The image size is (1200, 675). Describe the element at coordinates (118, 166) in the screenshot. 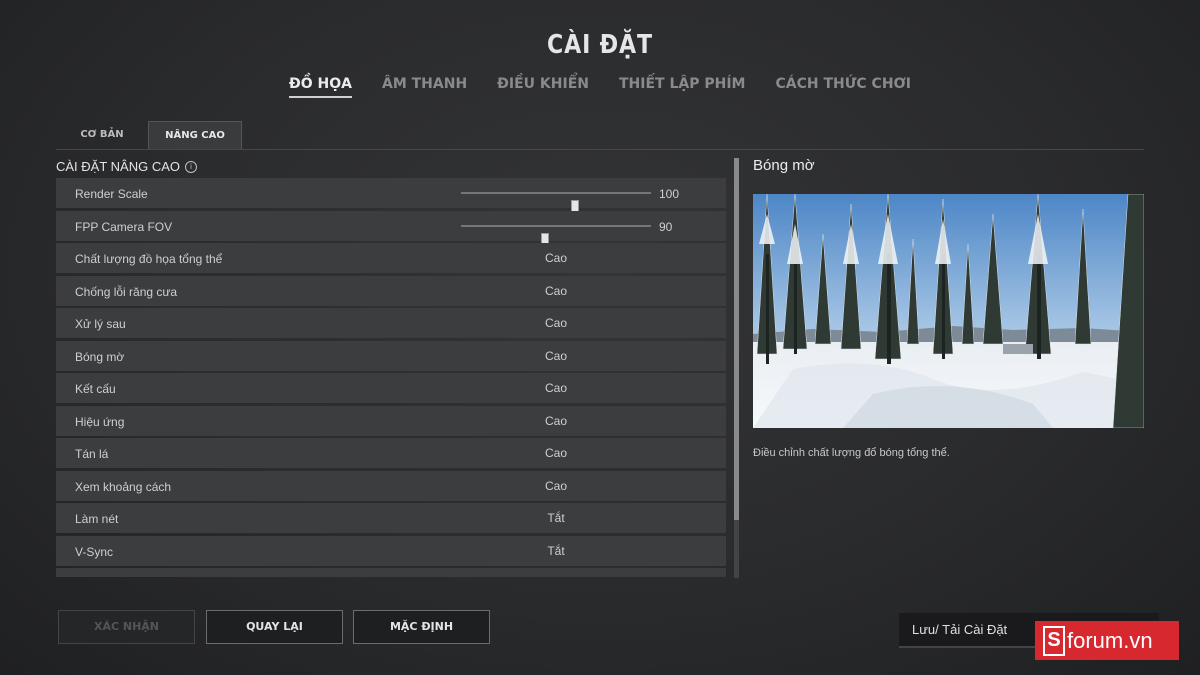

I see `section-title-text: CÀI ĐẶT NÂNG CAO` at that location.